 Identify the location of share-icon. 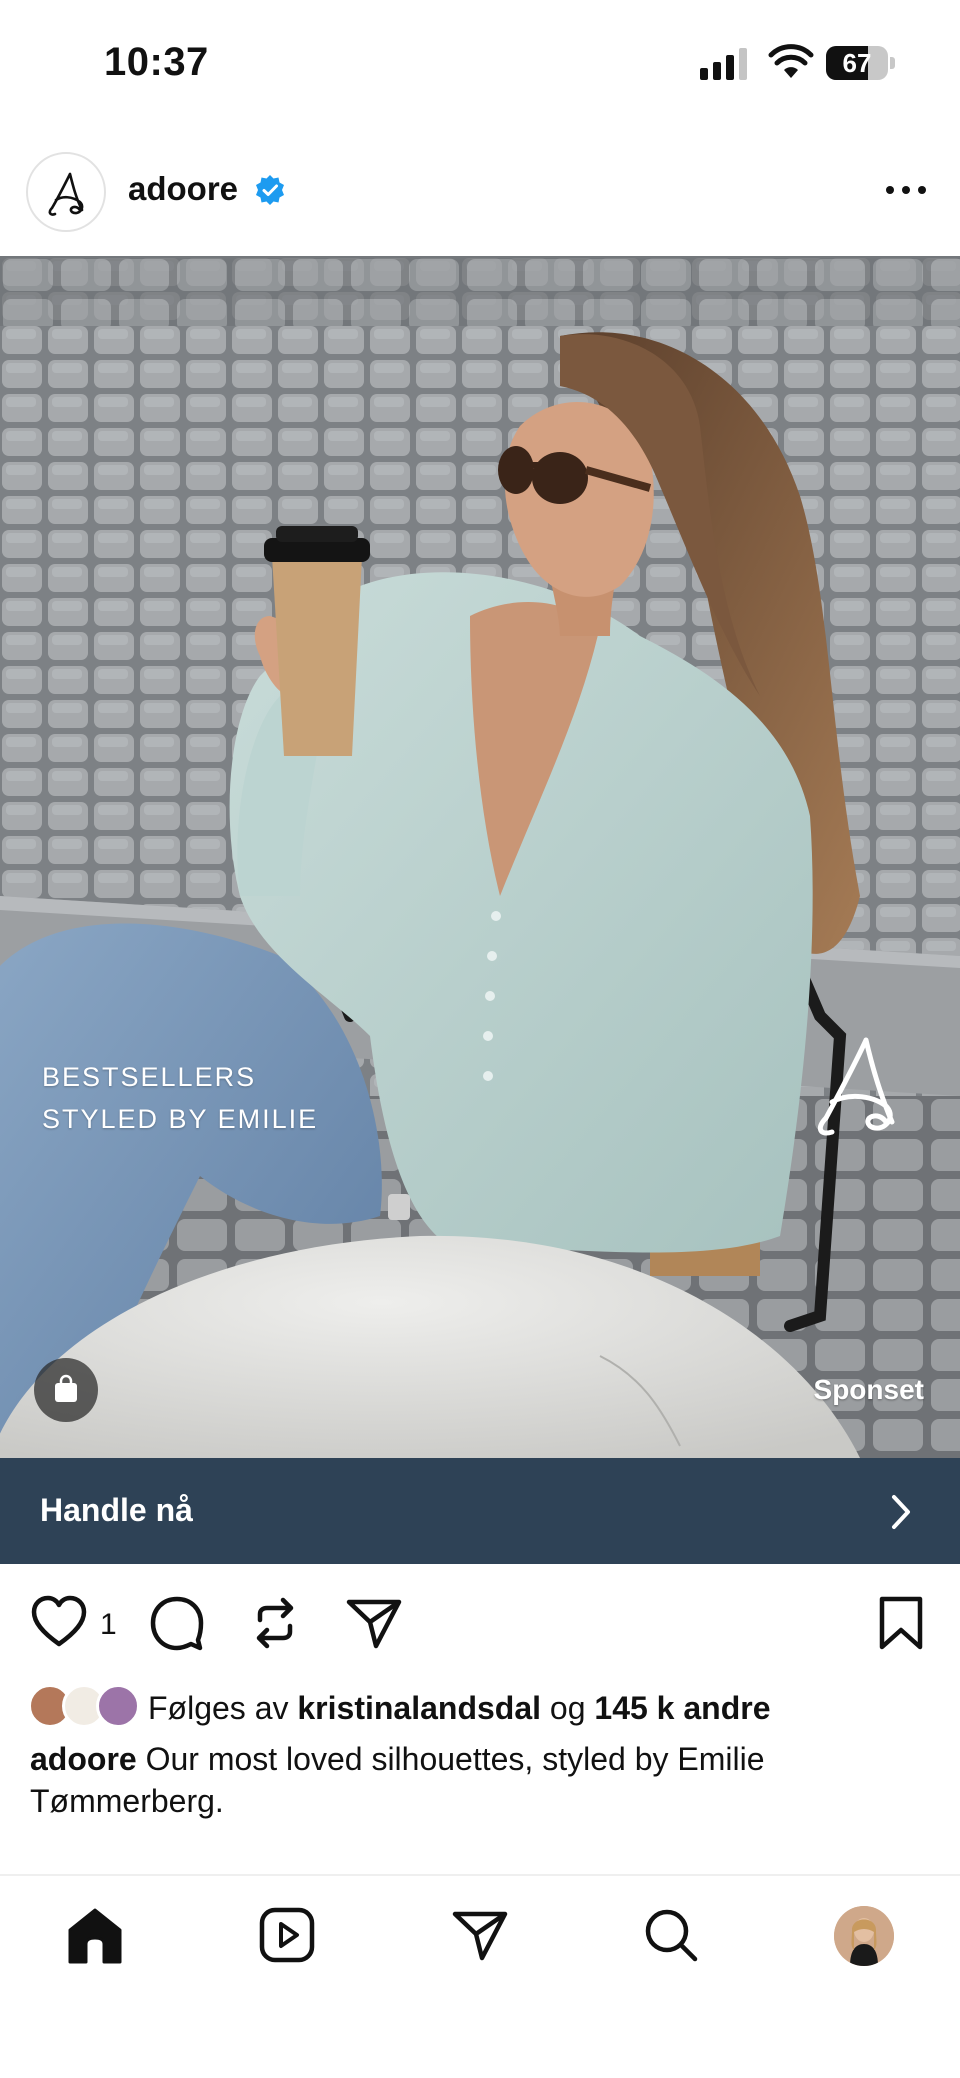
(374, 1623).